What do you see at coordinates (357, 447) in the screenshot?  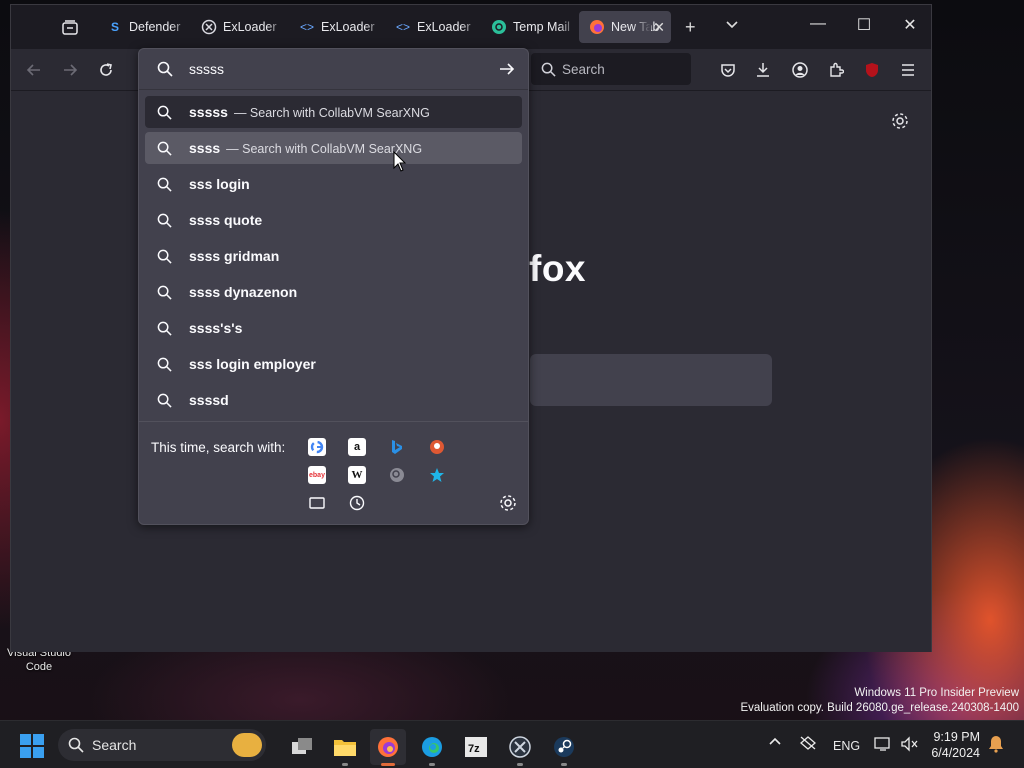 I see `amazon-engine-icon: a` at bounding box center [357, 447].